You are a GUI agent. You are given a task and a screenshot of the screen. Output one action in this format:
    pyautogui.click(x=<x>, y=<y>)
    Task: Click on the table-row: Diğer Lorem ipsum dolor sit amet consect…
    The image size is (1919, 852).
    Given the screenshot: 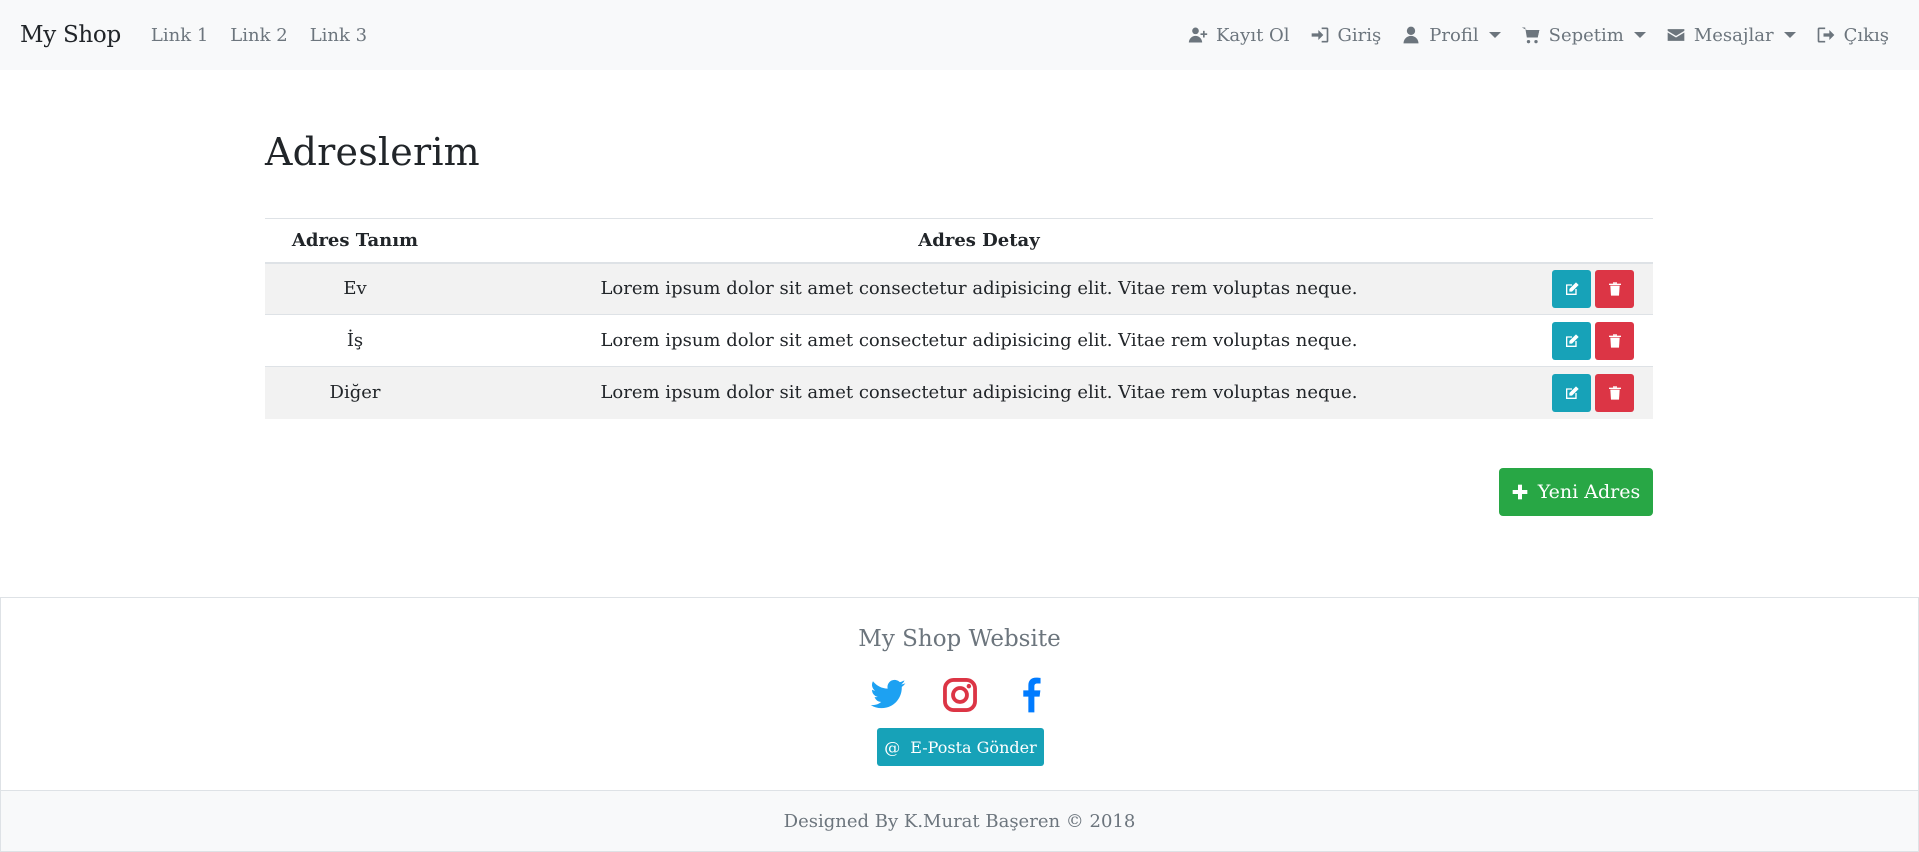 What is the action you would take?
    pyautogui.click(x=959, y=392)
    